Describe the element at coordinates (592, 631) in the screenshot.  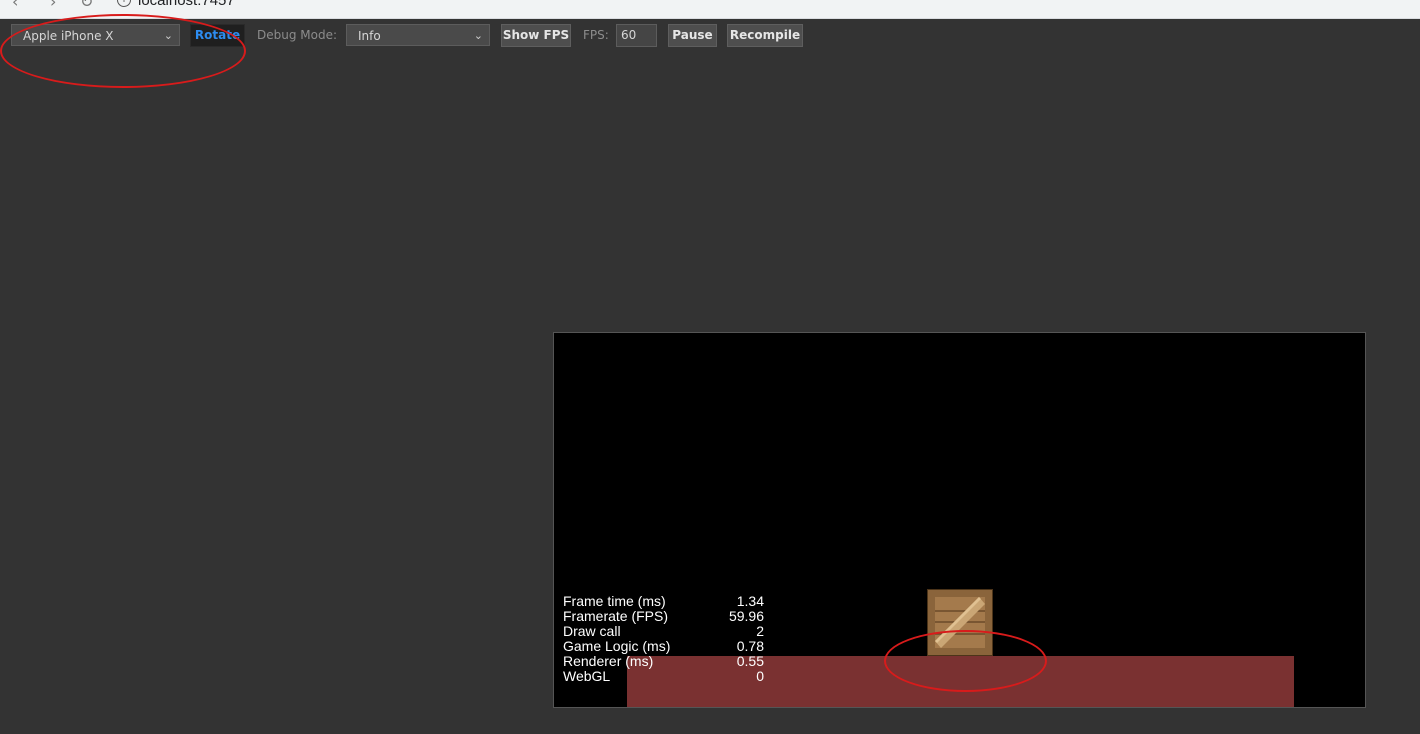
I see `stat-label: Draw call` at that location.